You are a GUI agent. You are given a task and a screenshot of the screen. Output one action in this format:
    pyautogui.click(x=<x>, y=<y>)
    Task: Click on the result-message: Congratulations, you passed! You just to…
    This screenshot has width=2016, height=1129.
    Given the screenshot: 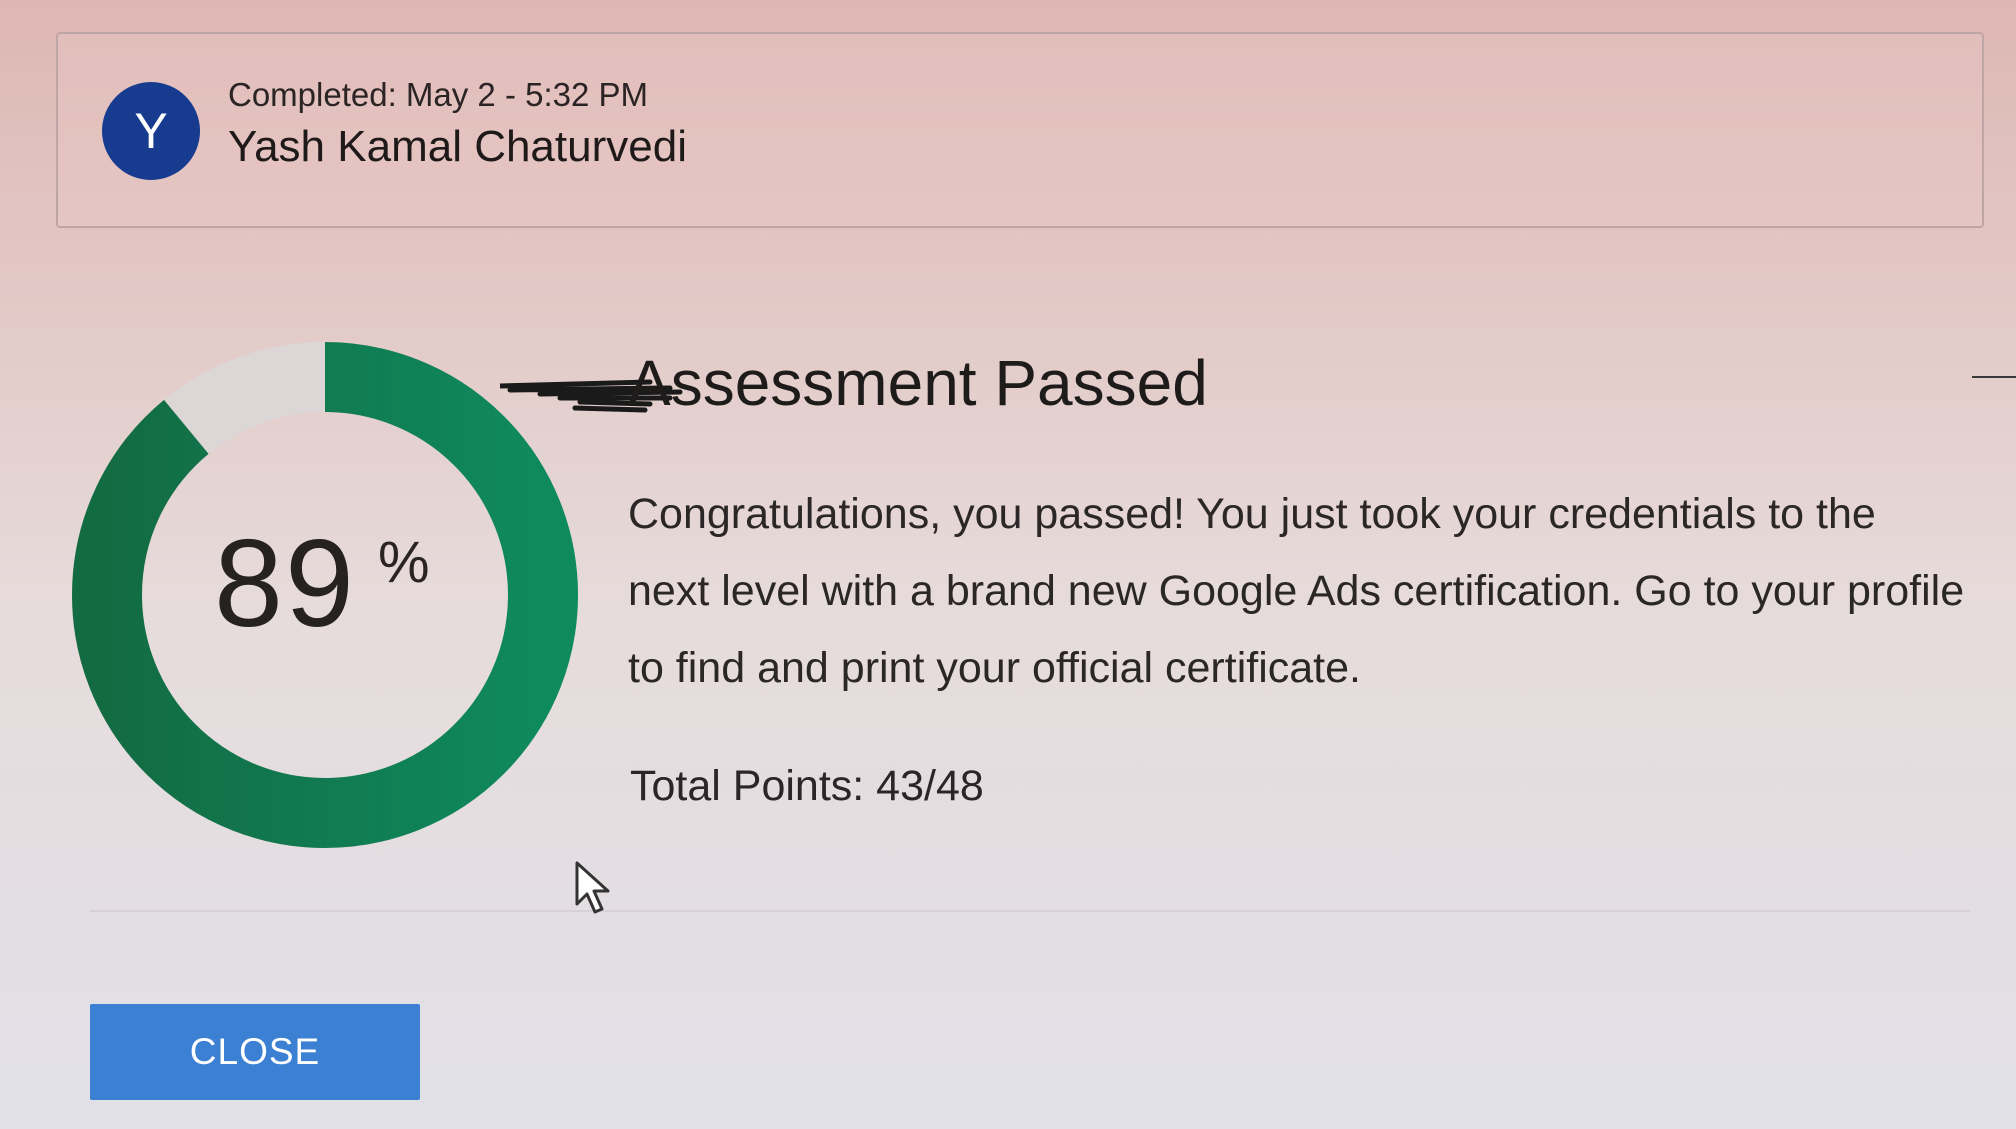 What is the action you would take?
    pyautogui.click(x=1296, y=591)
    